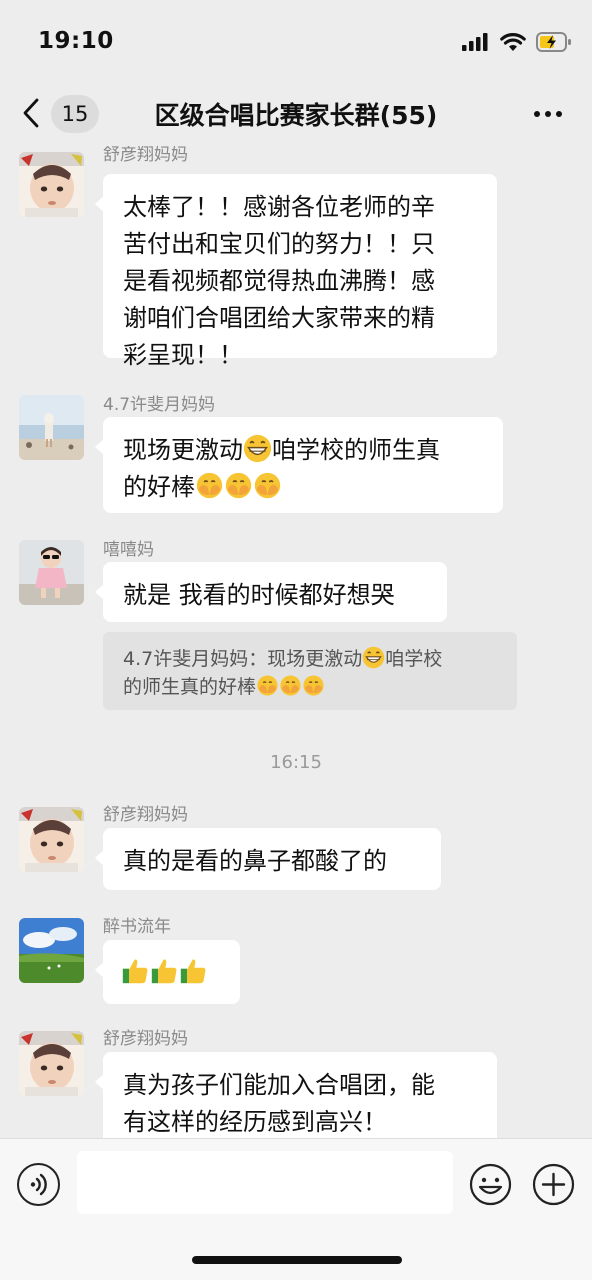 This screenshot has width=592, height=1280. Describe the element at coordinates (281, 449) in the screenshot. I see `message-line: 现场更激动 咱学校的师生真` at that location.